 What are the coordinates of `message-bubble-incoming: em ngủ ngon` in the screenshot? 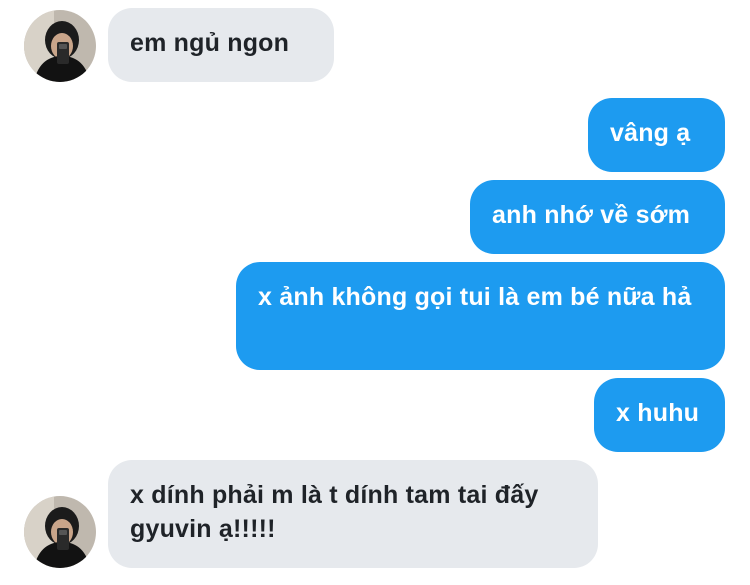 It's located at (221, 45).